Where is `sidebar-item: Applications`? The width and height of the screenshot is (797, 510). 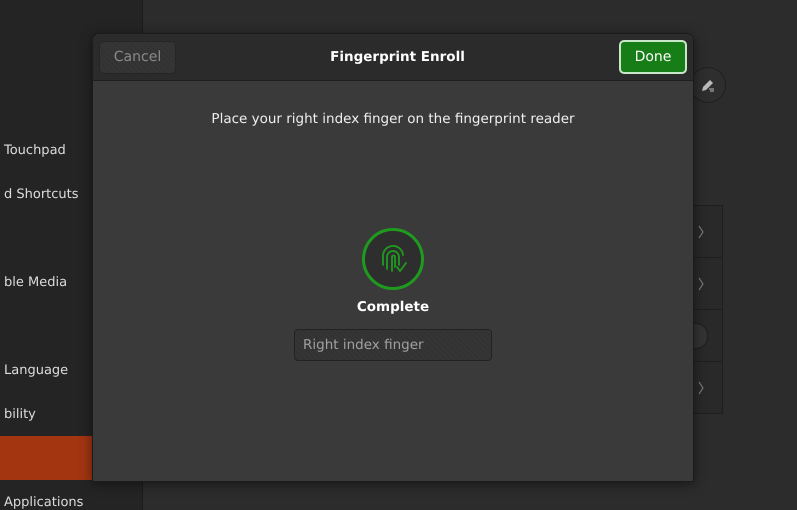
sidebar-item: Applications is located at coordinates (71, 495).